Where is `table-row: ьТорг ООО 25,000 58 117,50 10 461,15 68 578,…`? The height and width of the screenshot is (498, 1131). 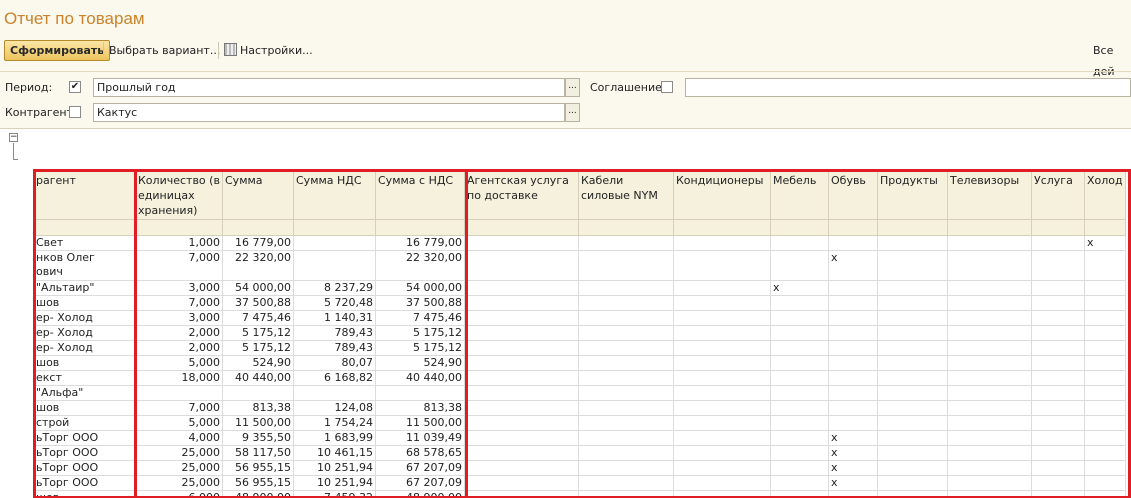
table-row: ьТорг ООО 25,000 58 117,50 10 461,15 68 578,… is located at coordinates (579, 453).